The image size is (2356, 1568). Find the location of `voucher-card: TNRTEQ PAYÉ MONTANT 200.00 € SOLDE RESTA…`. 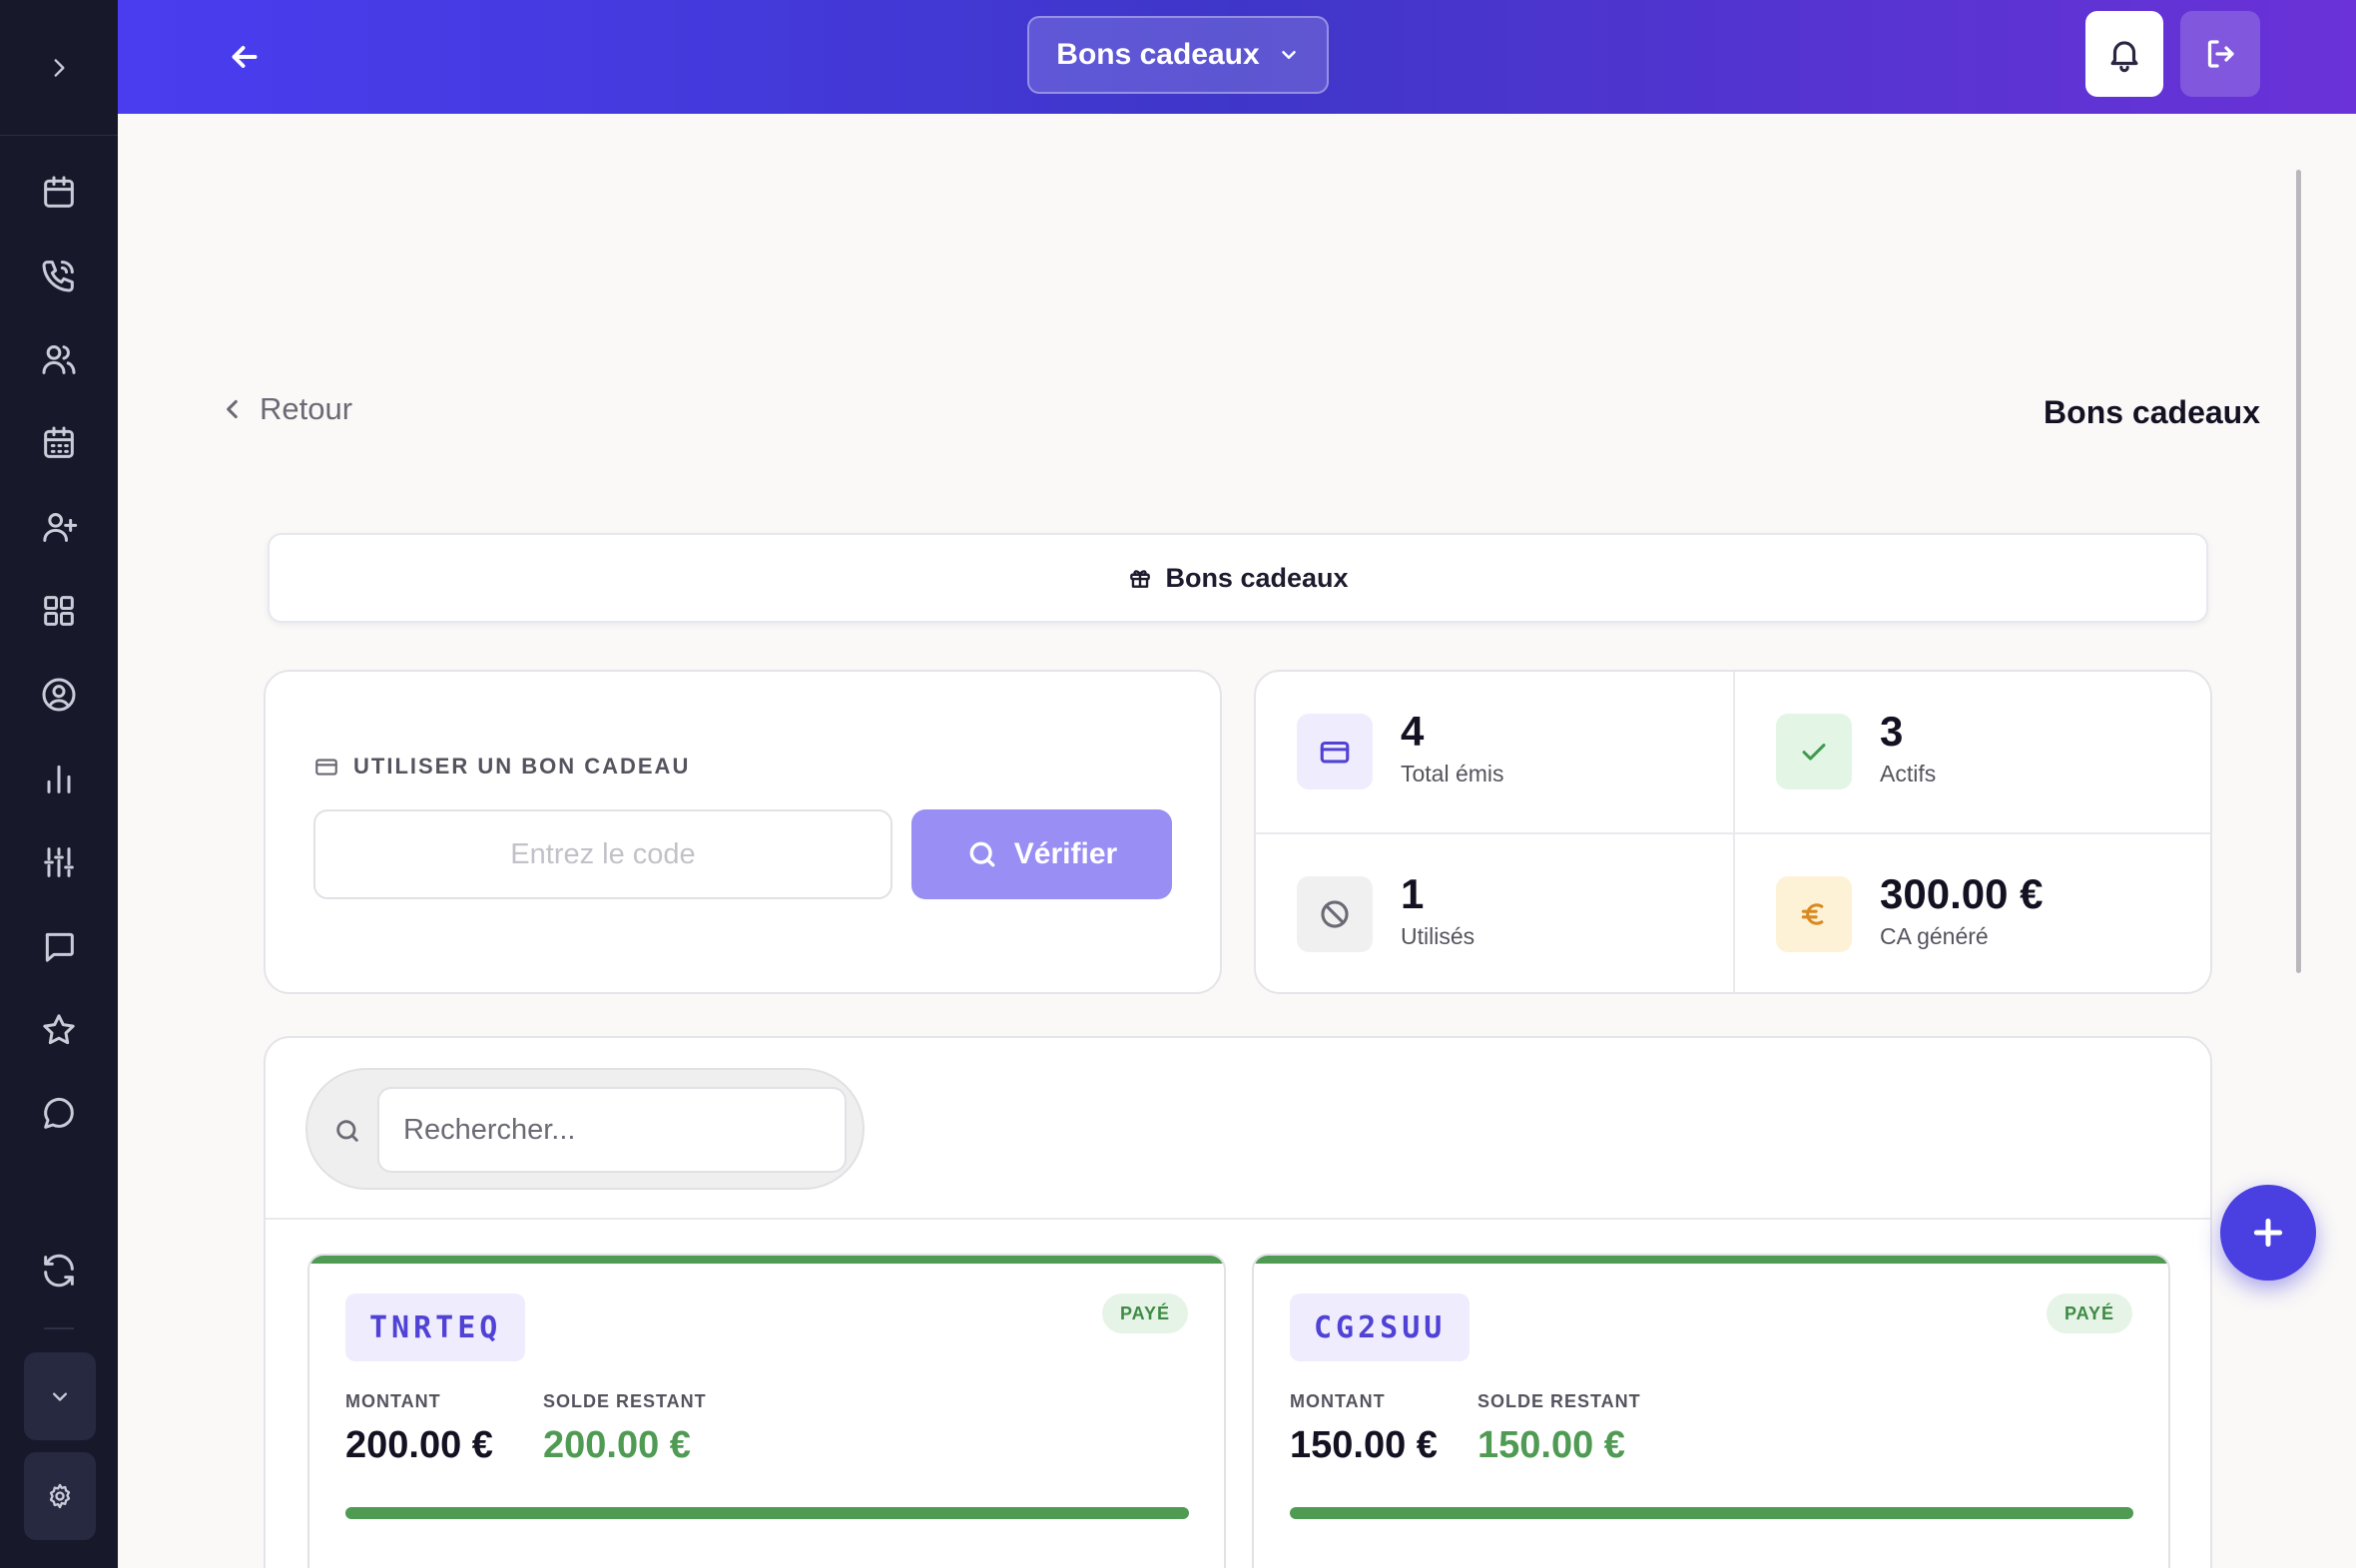

voucher-card: TNRTEQ PAYÉ MONTANT 200.00 € SOLDE RESTA… is located at coordinates (766, 1411).